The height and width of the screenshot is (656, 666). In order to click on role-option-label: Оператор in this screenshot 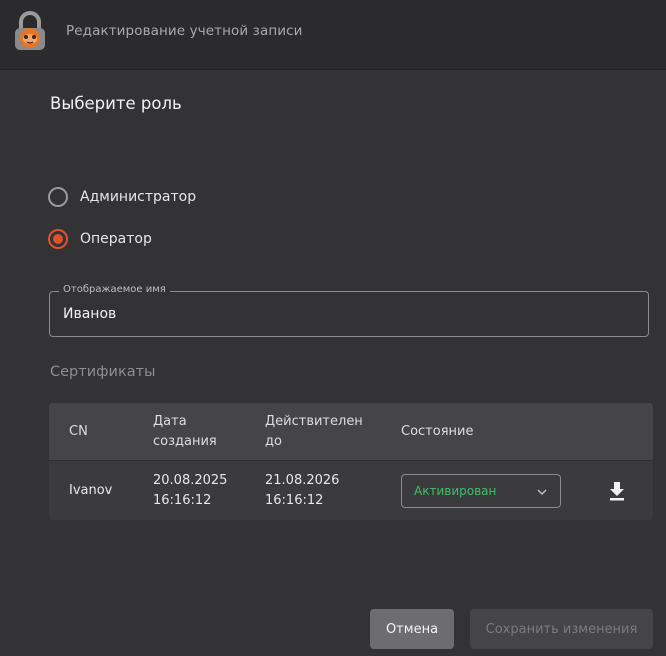, I will do `click(116, 239)`.